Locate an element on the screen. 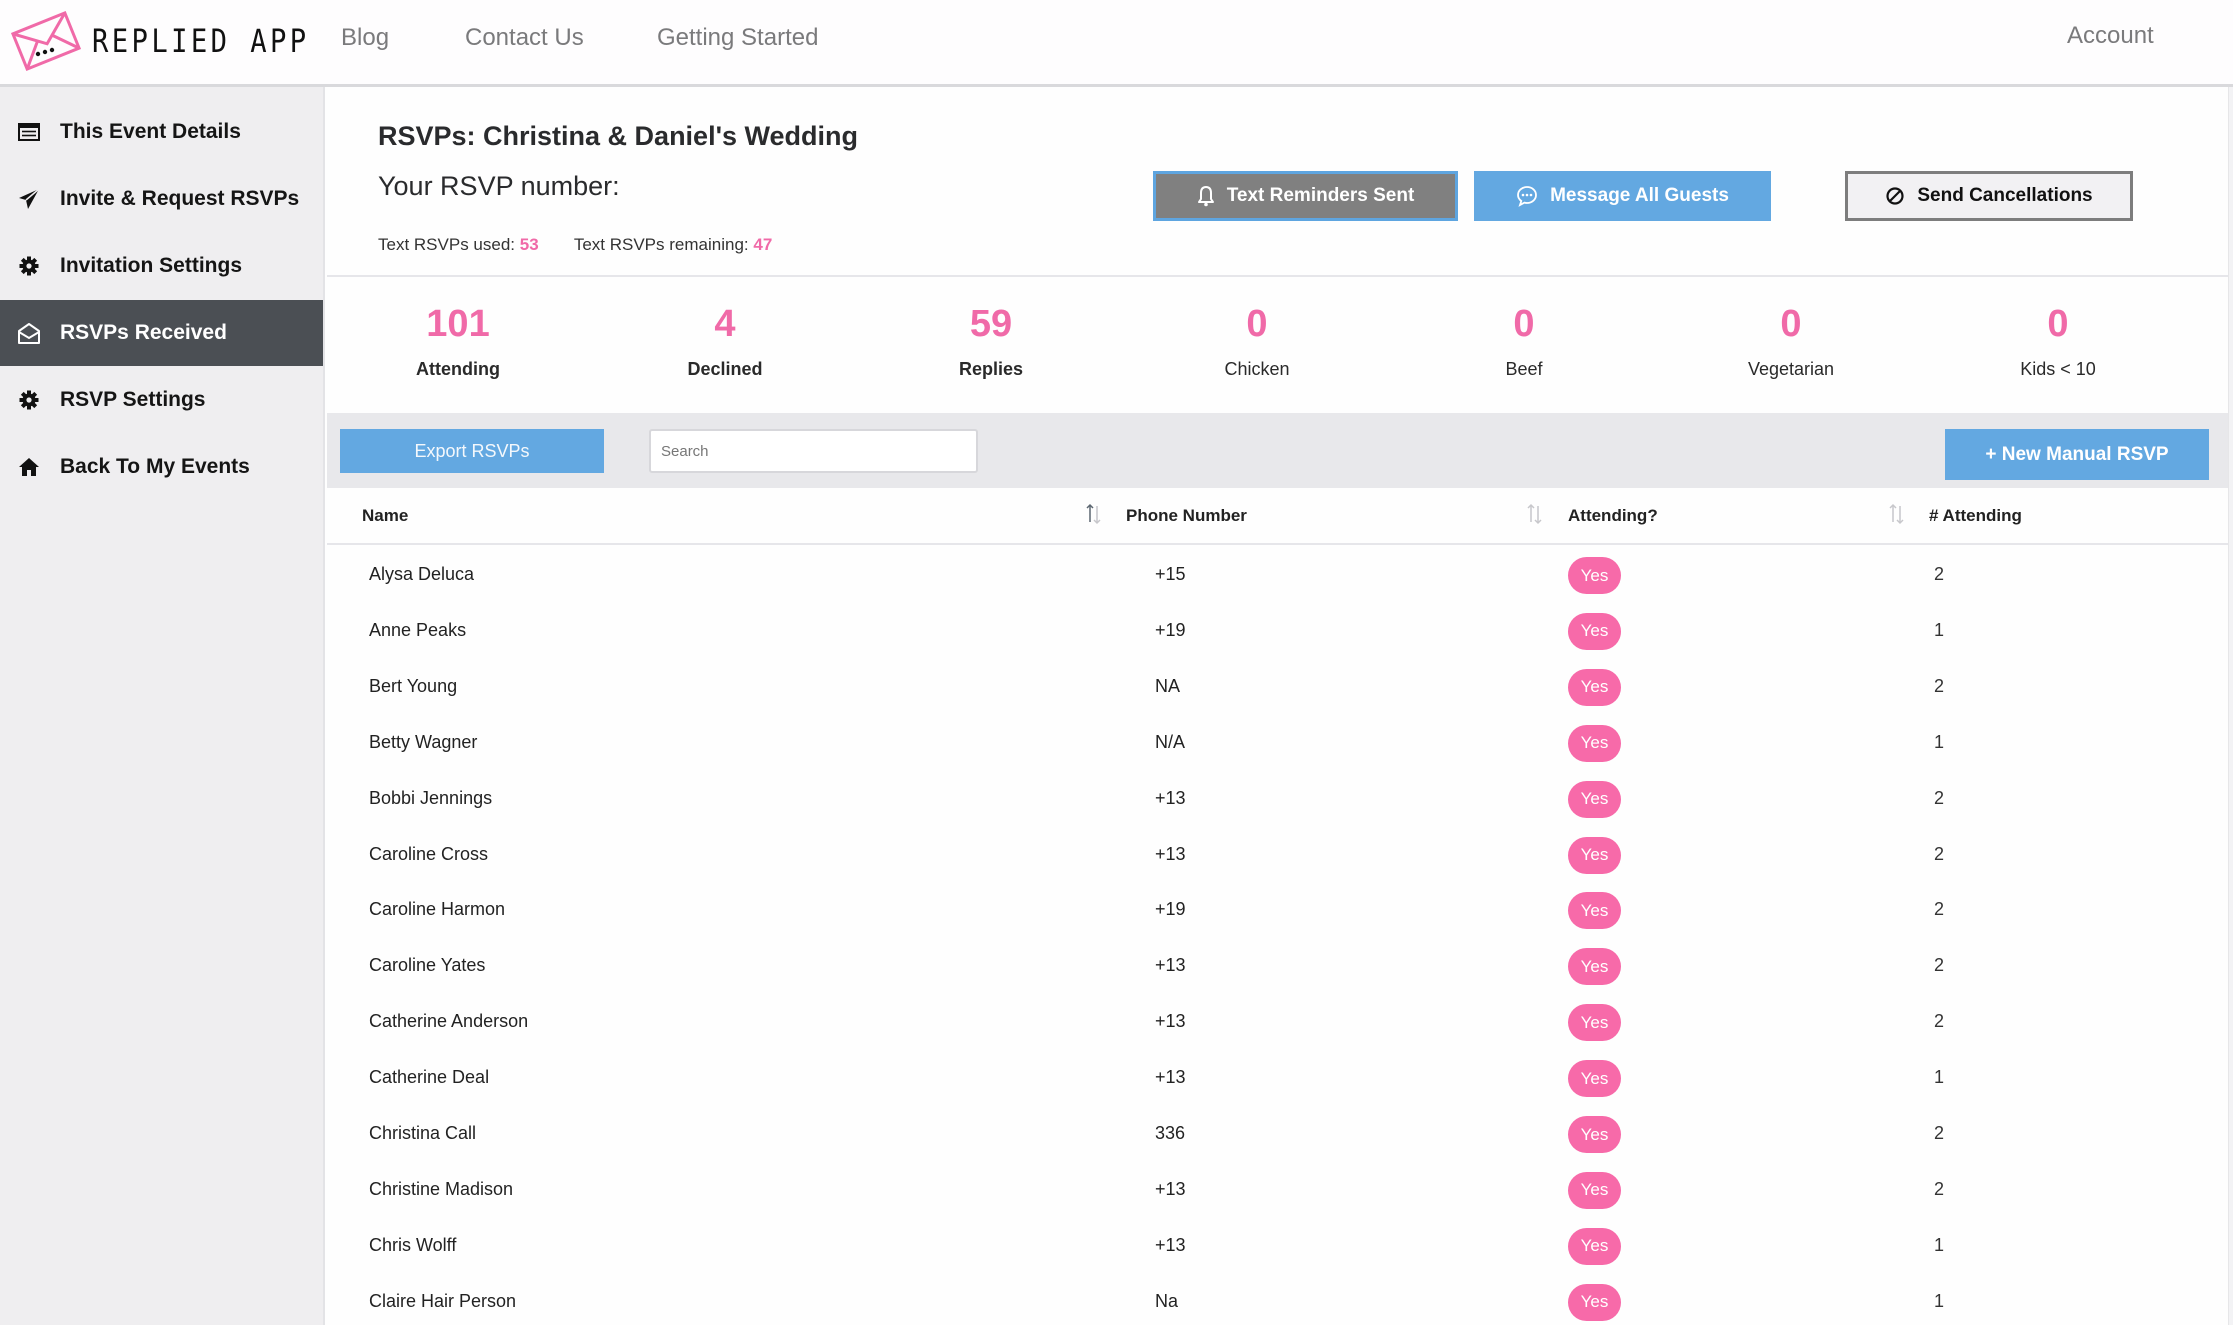  sidebar-item-invite-request: Invite & Request RSVPs is located at coordinates (161, 199).